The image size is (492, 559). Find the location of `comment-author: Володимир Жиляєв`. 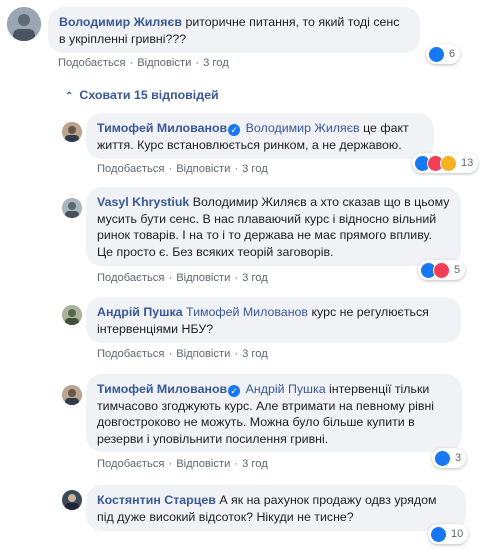

comment-author: Володимир Жиляєв is located at coordinates (120, 22).